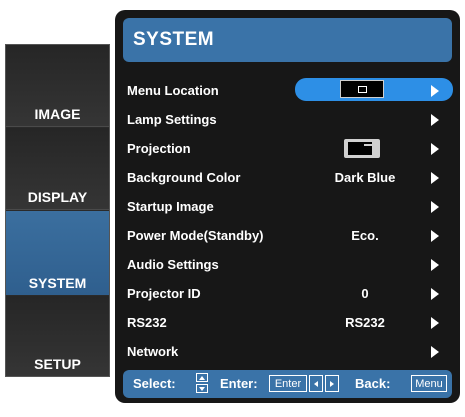 The image size is (465, 417). I want to click on projection-mode-icon, so click(362, 148).